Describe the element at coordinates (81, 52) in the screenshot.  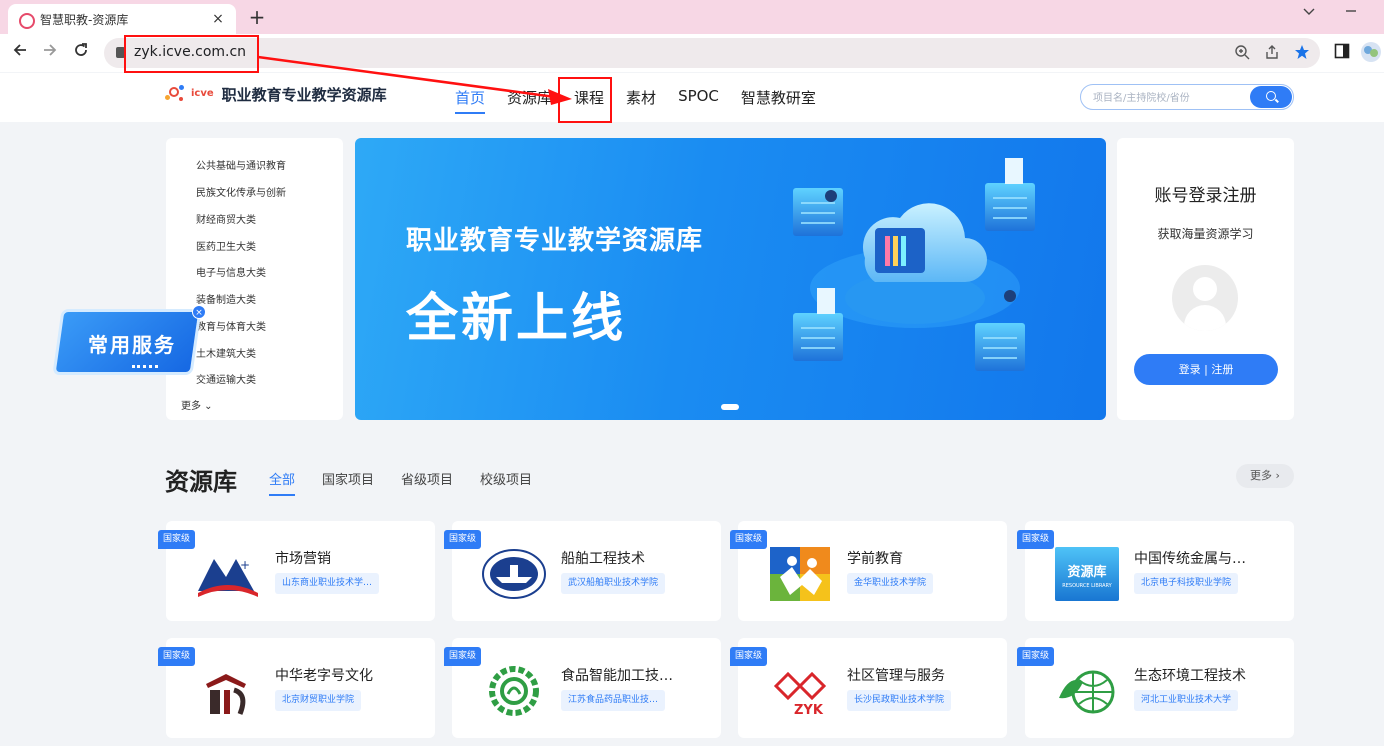
I see `reload-icon` at that location.